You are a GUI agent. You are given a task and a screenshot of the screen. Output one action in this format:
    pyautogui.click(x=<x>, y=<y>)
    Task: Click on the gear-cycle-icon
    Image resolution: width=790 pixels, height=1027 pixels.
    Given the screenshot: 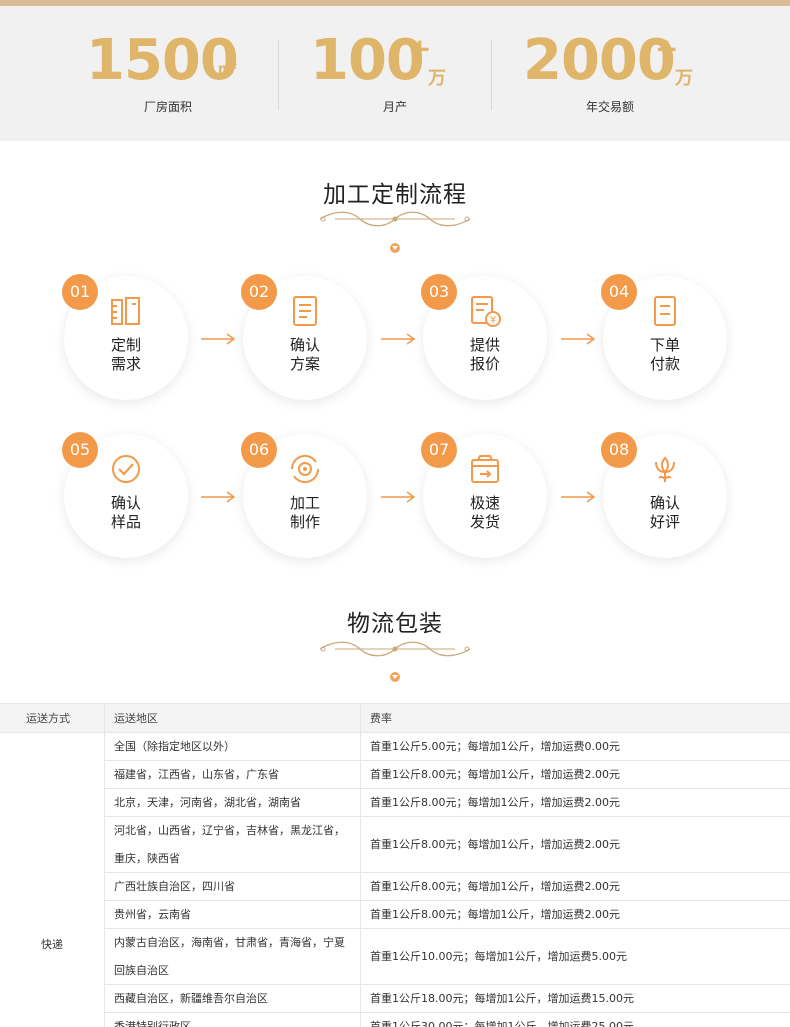 What is the action you would take?
    pyautogui.click(x=305, y=469)
    